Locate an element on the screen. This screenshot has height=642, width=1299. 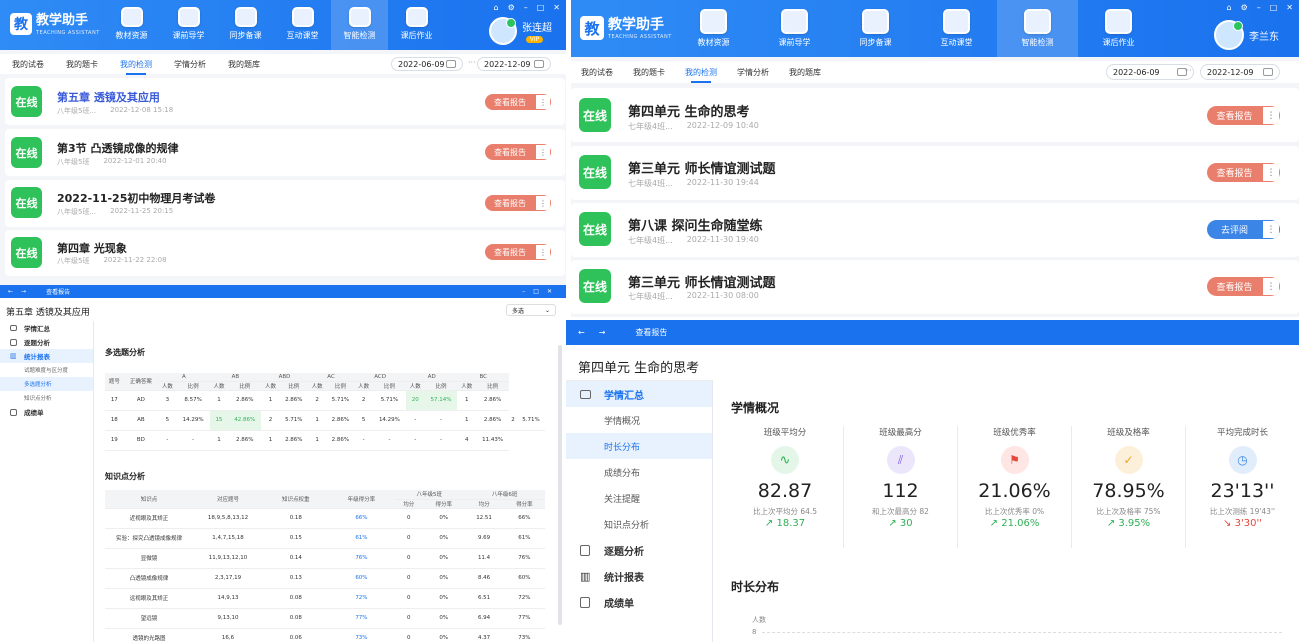
test-title: 2022-11-25初中物理月考试卷 is located at coordinates (136, 198).